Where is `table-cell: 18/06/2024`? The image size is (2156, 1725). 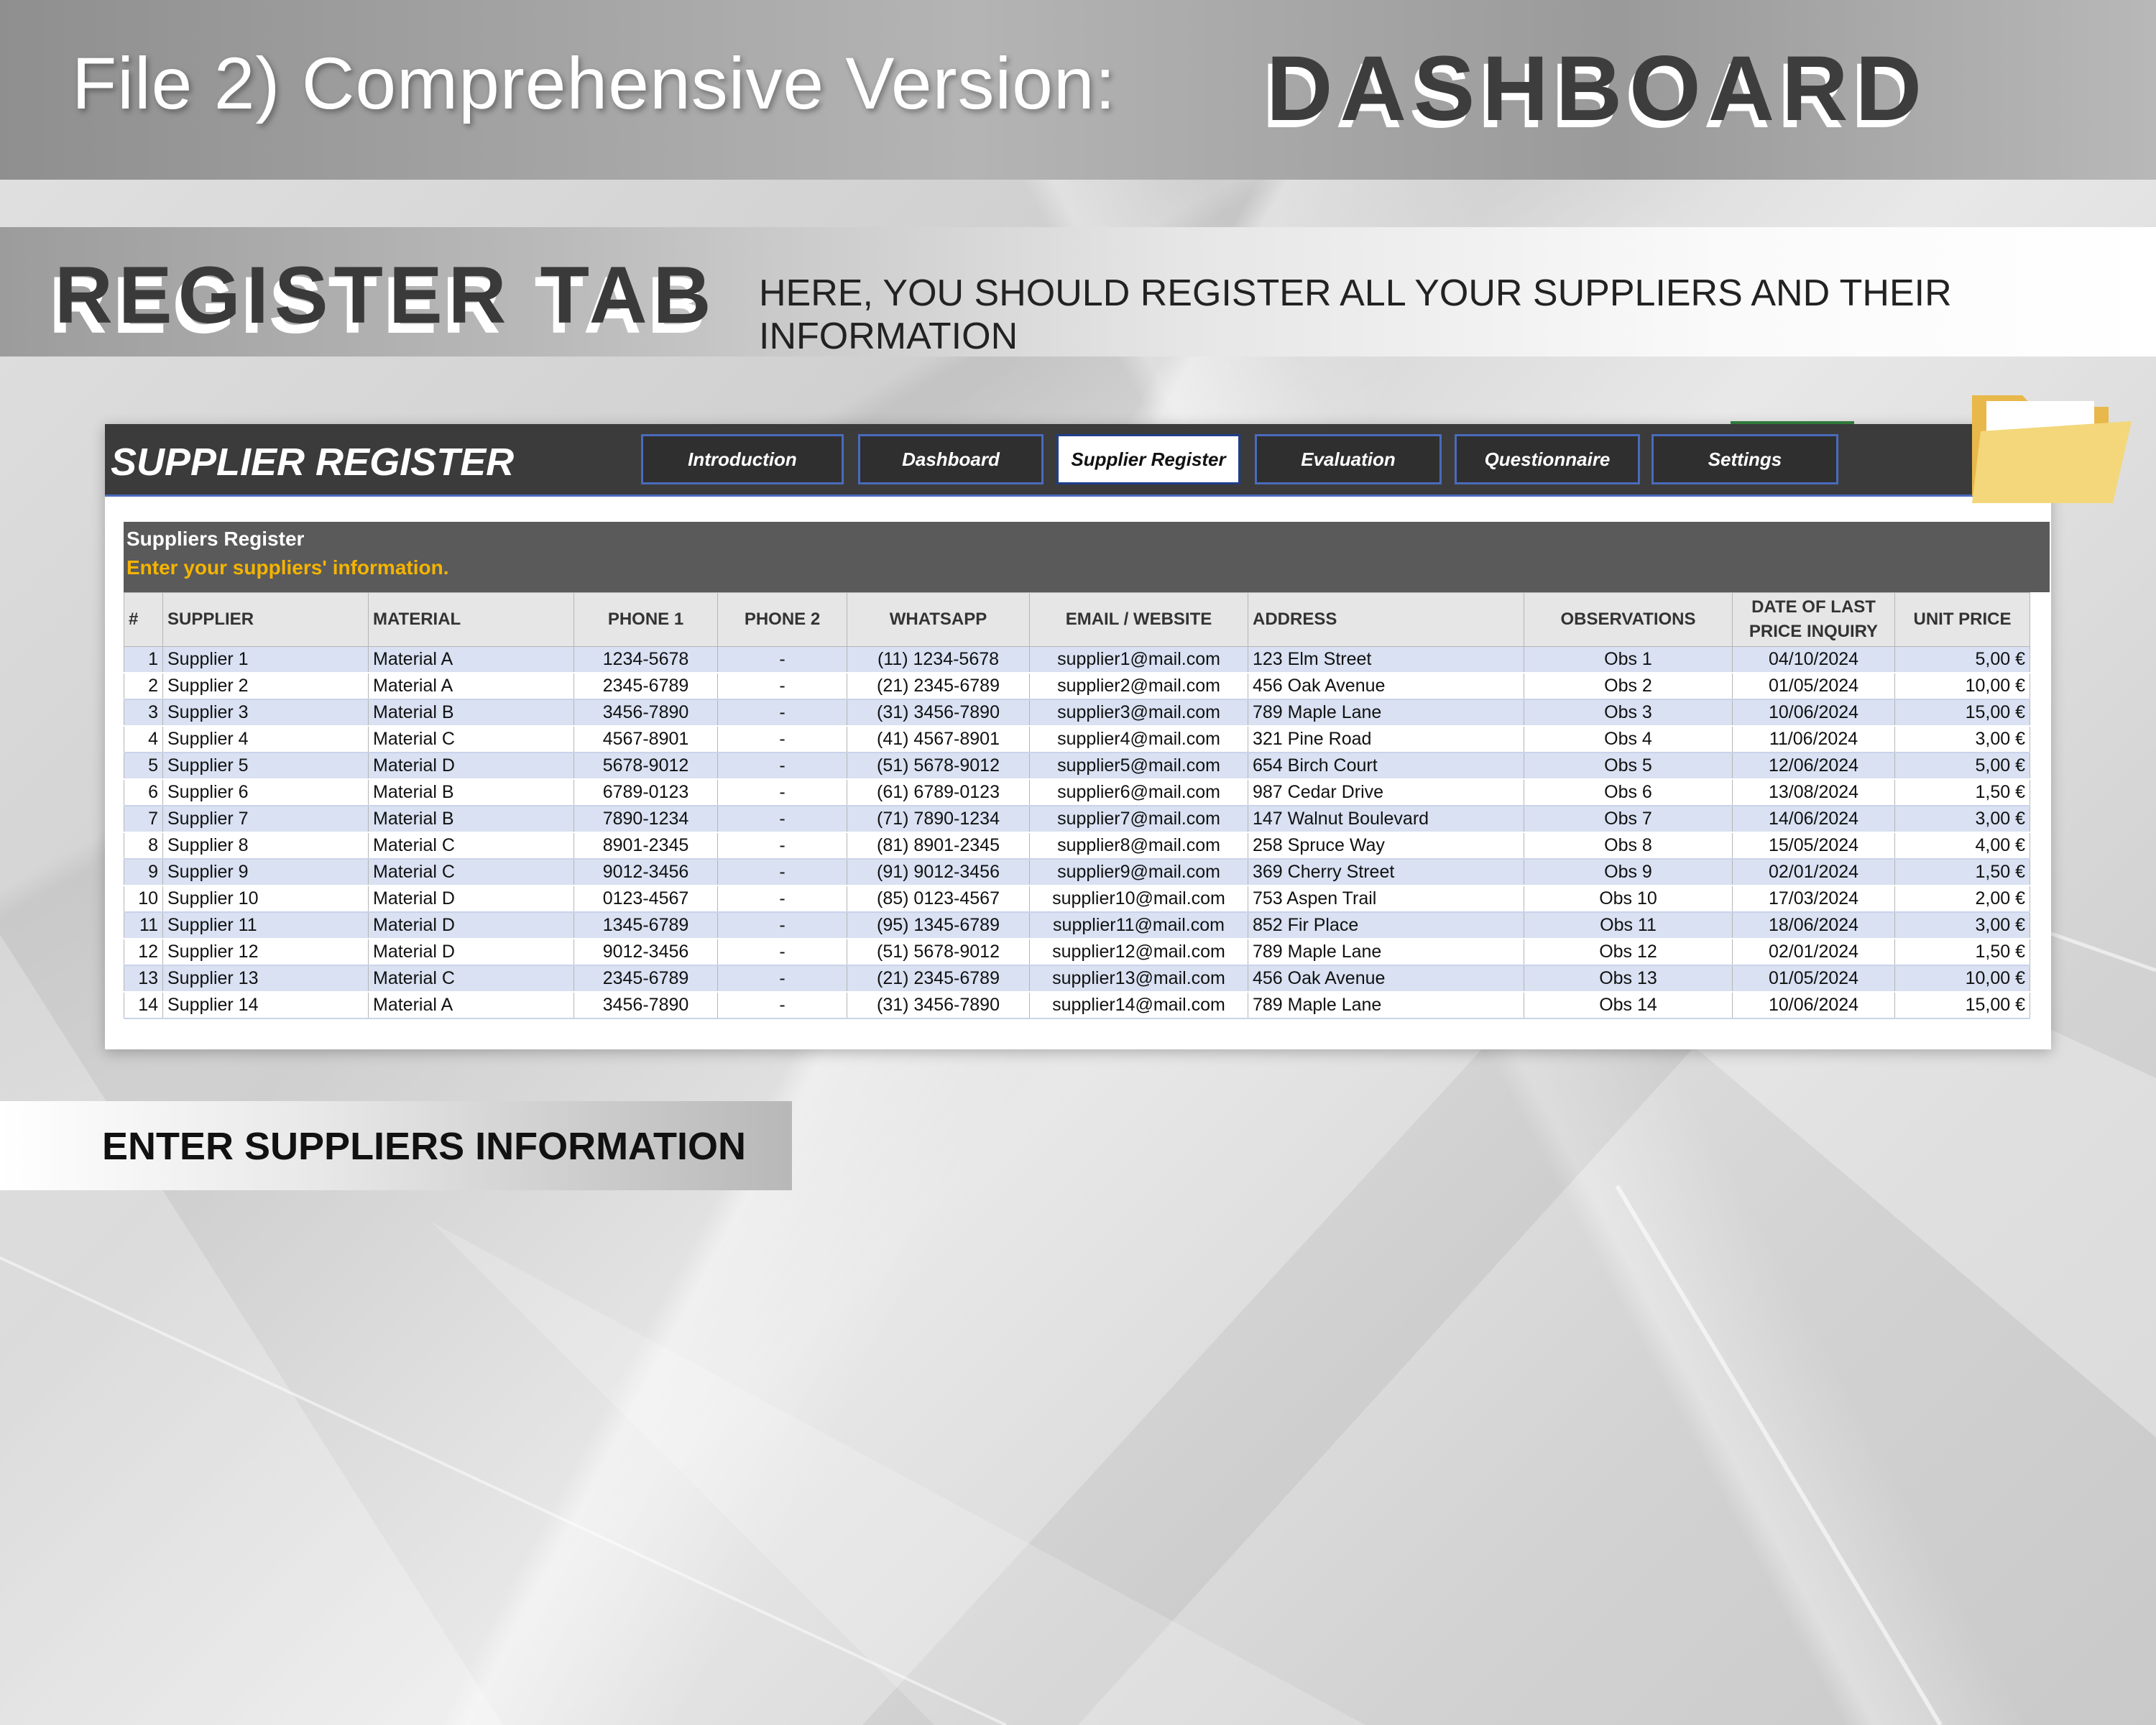
table-cell: 18/06/2024 is located at coordinates (1813, 925).